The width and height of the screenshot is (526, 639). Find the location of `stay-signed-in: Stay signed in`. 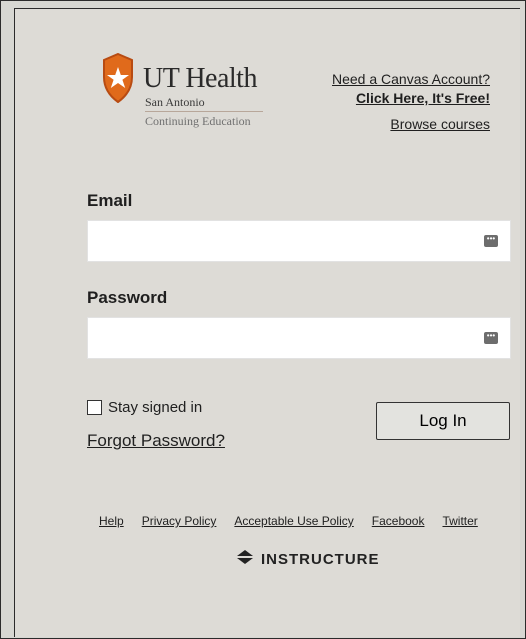

stay-signed-in: Stay signed in is located at coordinates (144, 407).